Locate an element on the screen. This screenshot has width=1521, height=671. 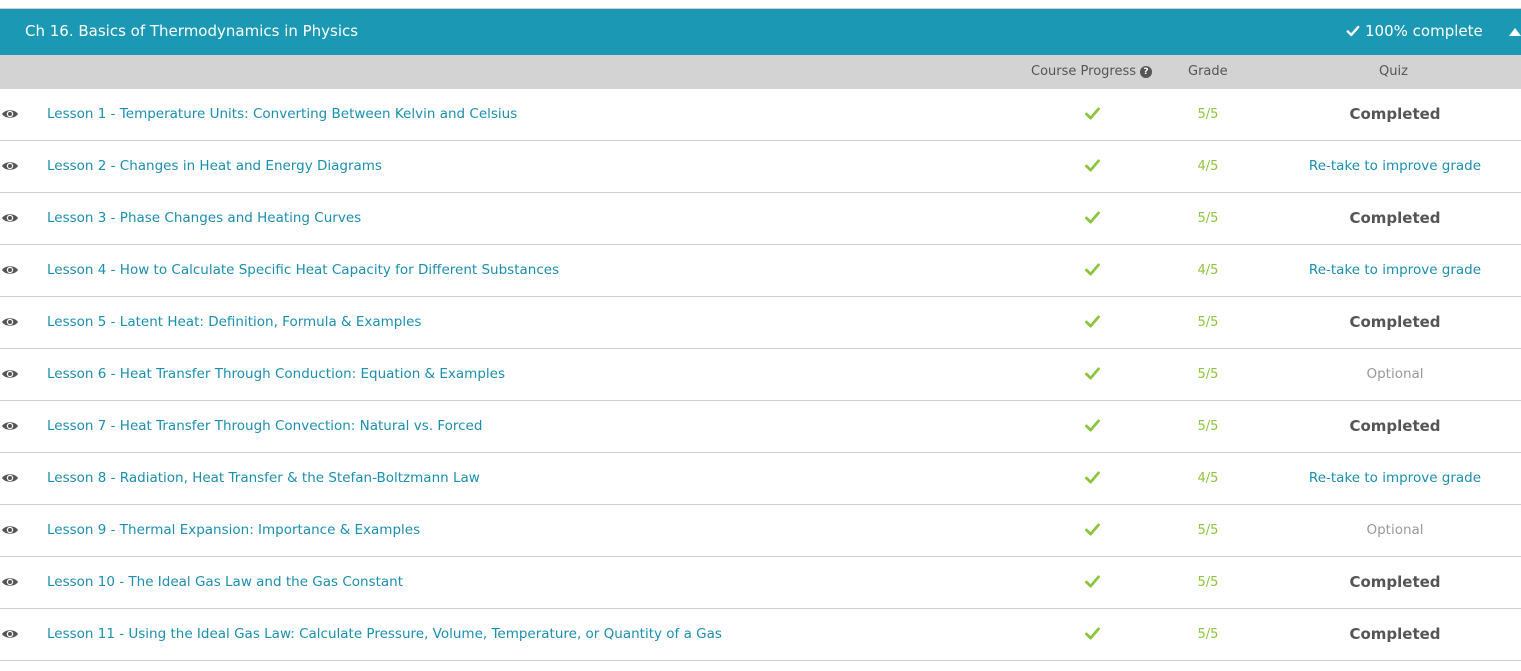
column-header-row: Course Progress ? Grade Quiz is located at coordinates (760, 72).